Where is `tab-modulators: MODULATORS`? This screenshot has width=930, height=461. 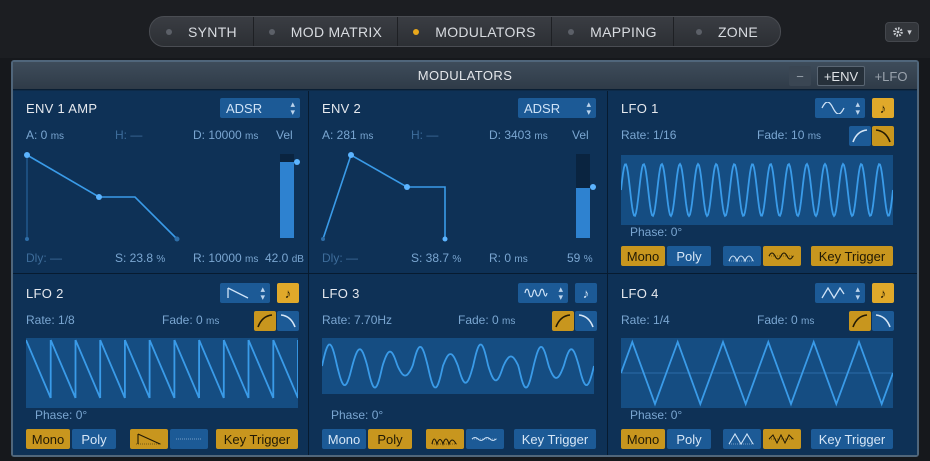 tab-modulators: MODULATORS is located at coordinates (475, 31).